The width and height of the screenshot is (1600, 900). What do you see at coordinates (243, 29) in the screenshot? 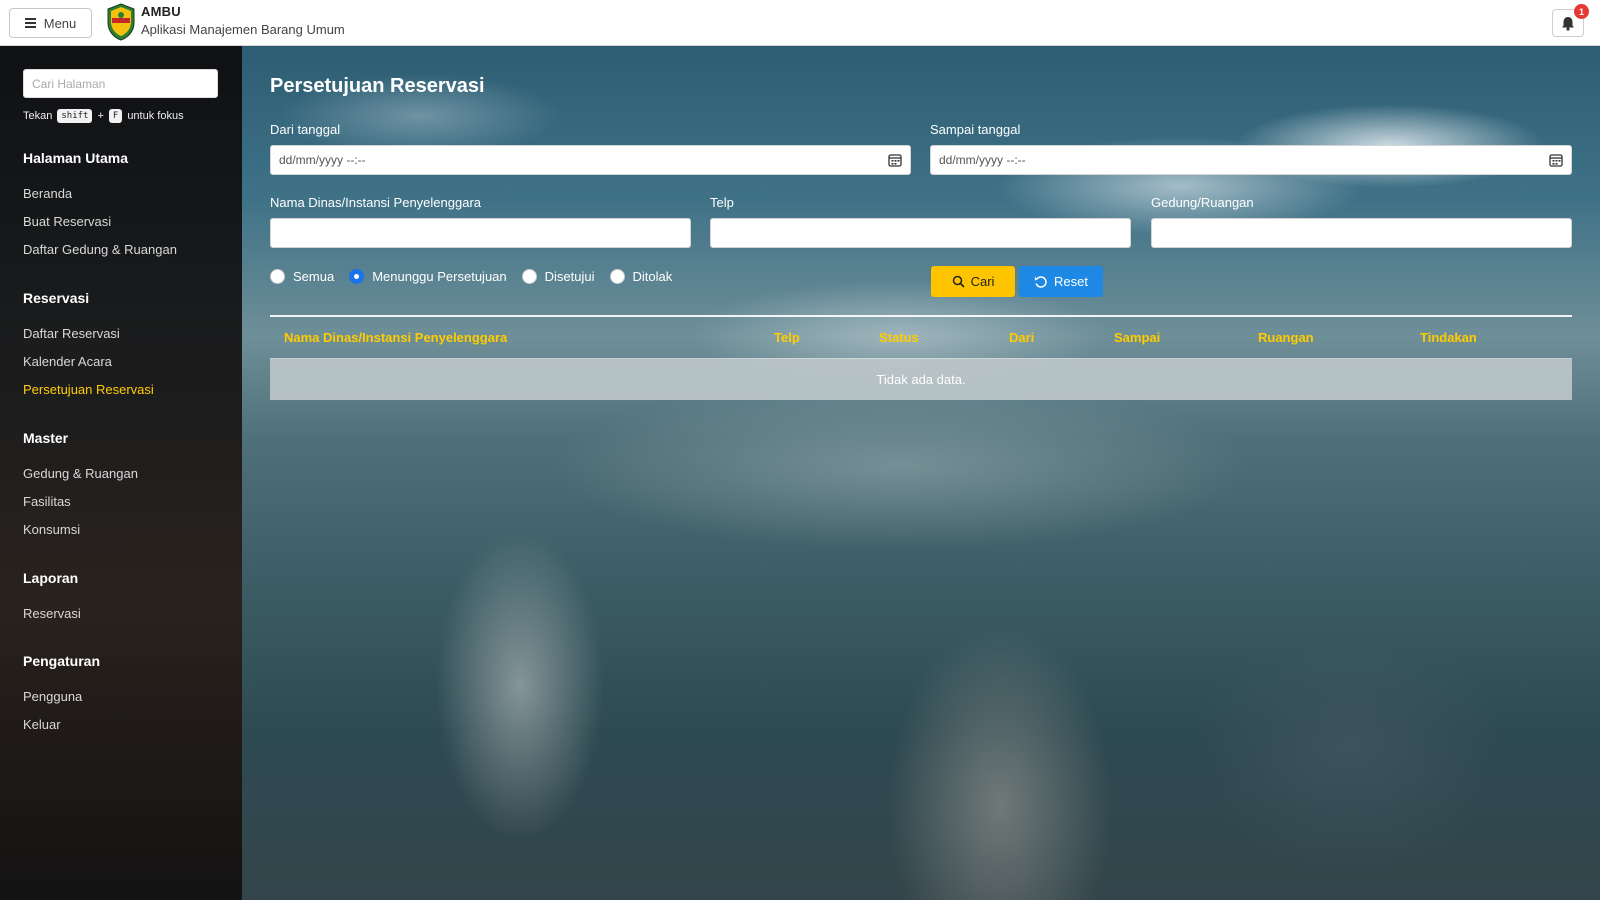
I see `app-subtitle: Aplikasi Manajemen Barang Umum` at bounding box center [243, 29].